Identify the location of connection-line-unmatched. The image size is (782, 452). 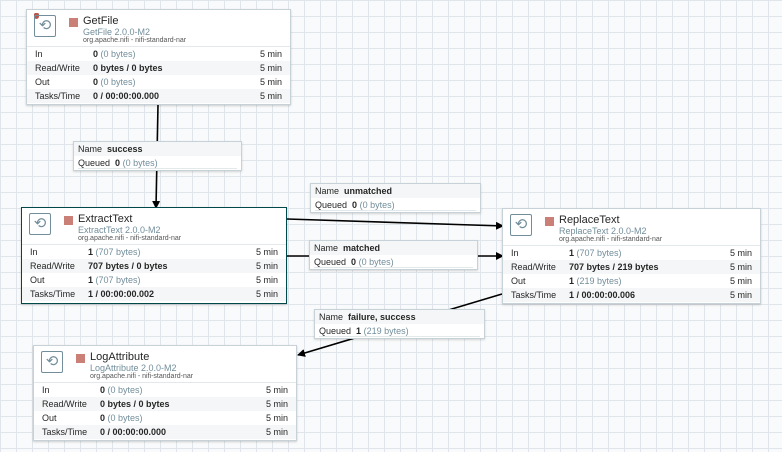
(395, 224).